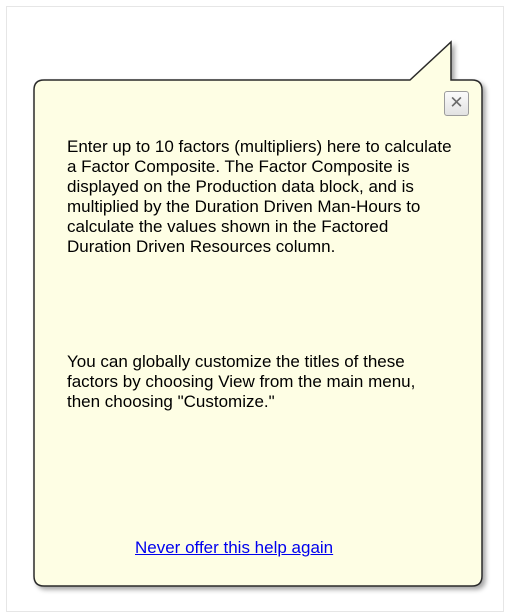 The image size is (511, 614). What do you see at coordinates (234, 548) in the screenshot?
I see `never-offer-help-link: Never offer this help again` at bounding box center [234, 548].